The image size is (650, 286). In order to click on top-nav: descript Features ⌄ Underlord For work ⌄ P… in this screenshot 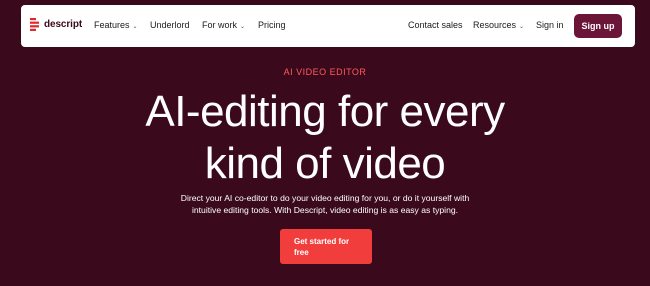, I will do `click(328, 26)`.